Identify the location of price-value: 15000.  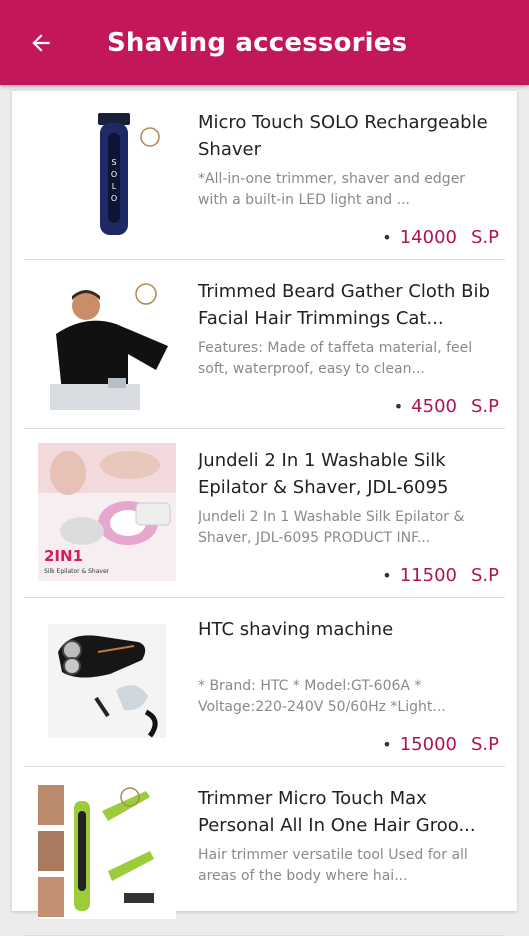
(428, 744).